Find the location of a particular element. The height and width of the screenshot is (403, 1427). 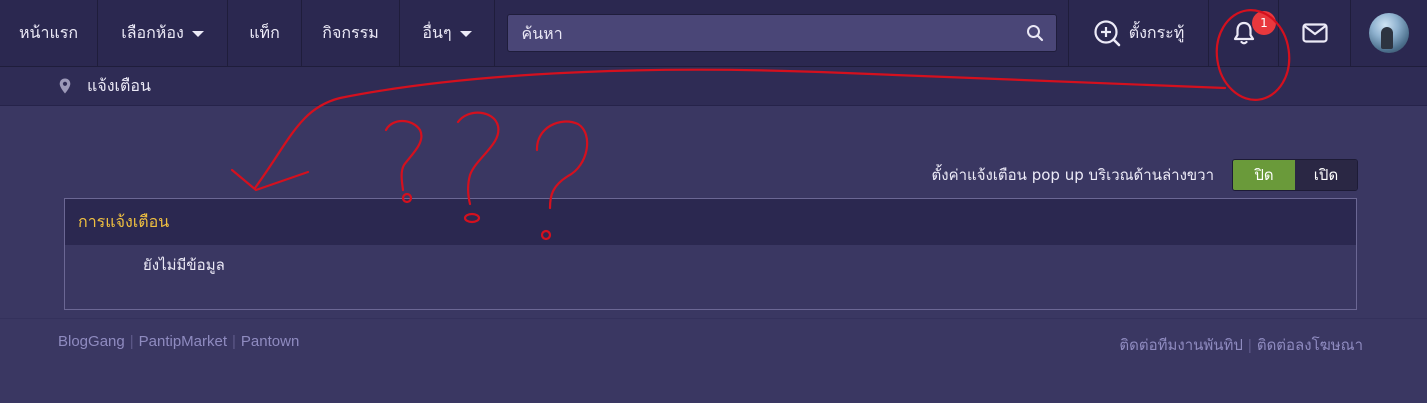

footer-link-pantipmarket: PantipMarket is located at coordinates (183, 341).